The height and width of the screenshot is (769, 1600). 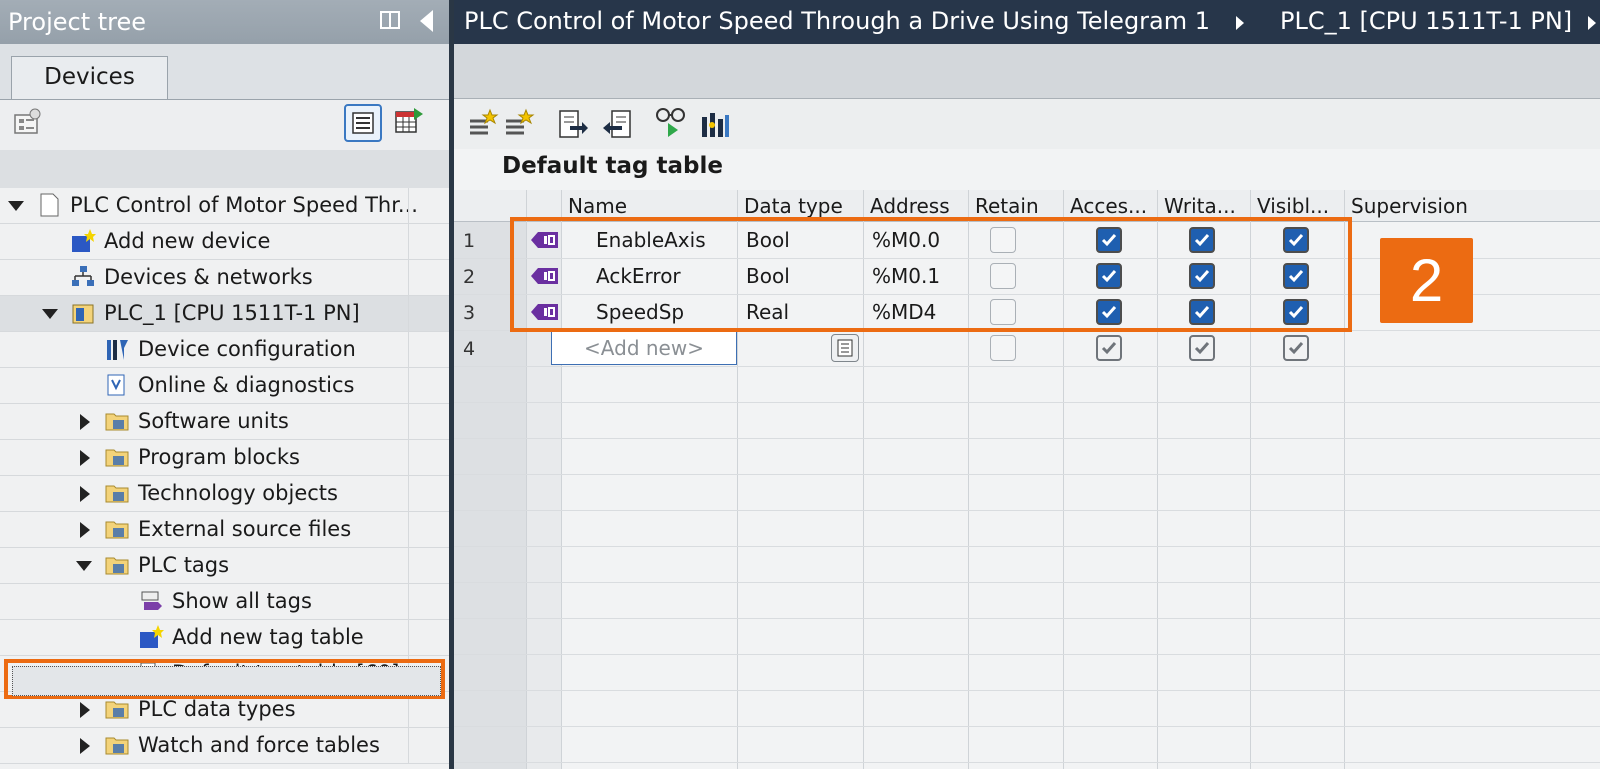 I want to click on tree-item-label: PLC_1 [CPU 1511T-1 PN], so click(x=232, y=313).